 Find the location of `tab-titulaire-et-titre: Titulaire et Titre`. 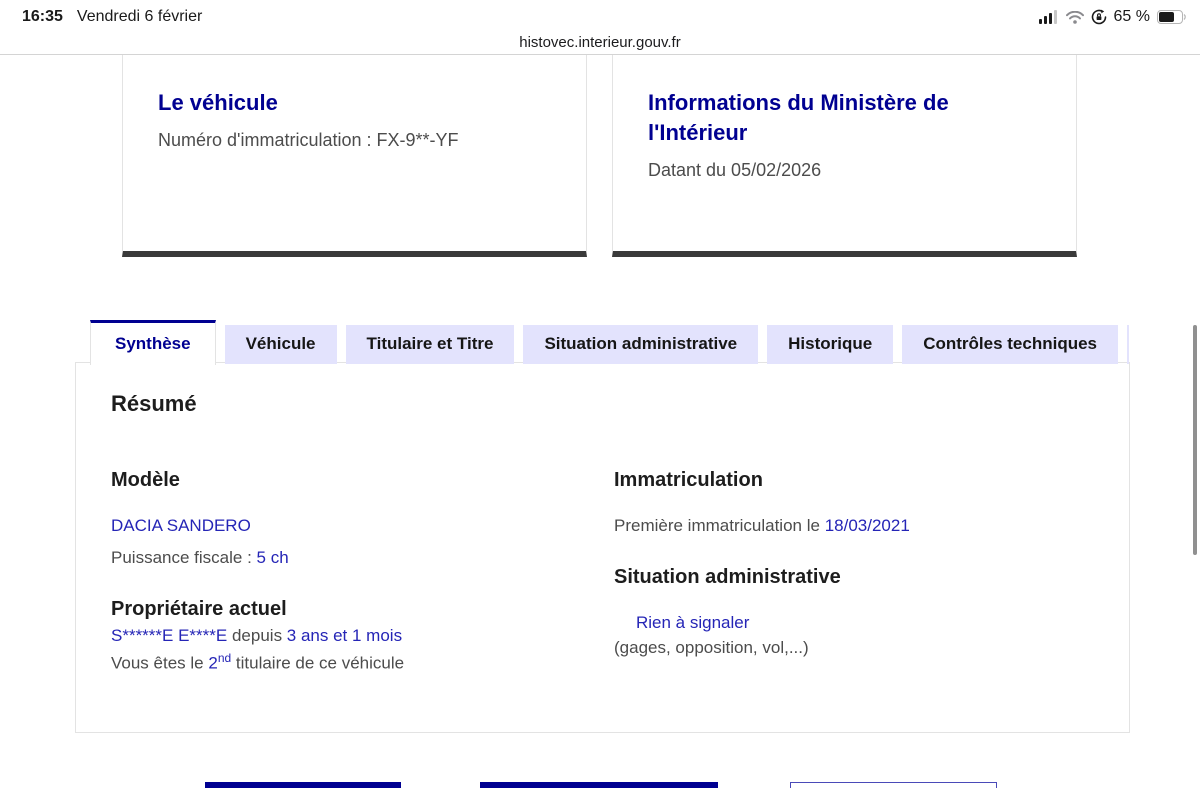

tab-titulaire-et-titre: Titulaire et Titre is located at coordinates (430, 344).